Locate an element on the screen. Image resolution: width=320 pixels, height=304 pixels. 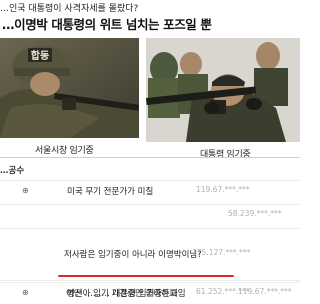
title-headline: …이명박 대통령의 위트 넘치는 포즈일 뿐 is located at coordinates (107, 24).